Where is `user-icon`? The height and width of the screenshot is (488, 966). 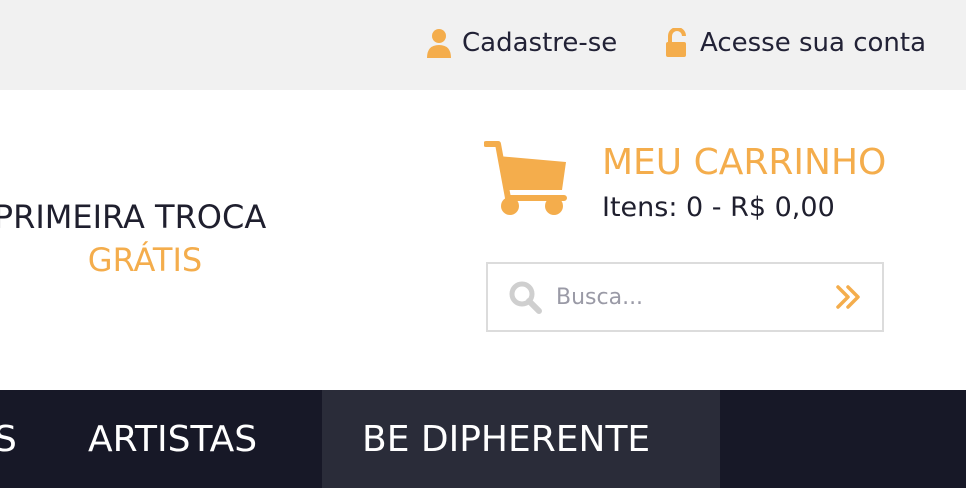 user-icon is located at coordinates (439, 43).